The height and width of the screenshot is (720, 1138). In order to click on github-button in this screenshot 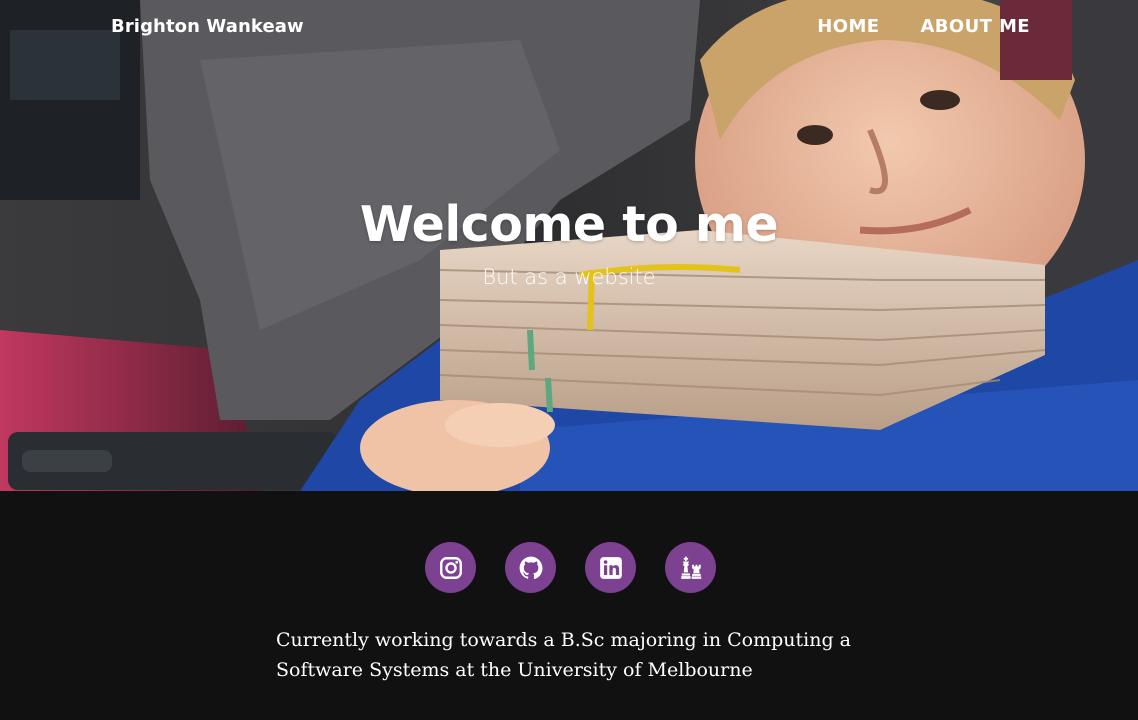, I will do `click(530, 567)`.